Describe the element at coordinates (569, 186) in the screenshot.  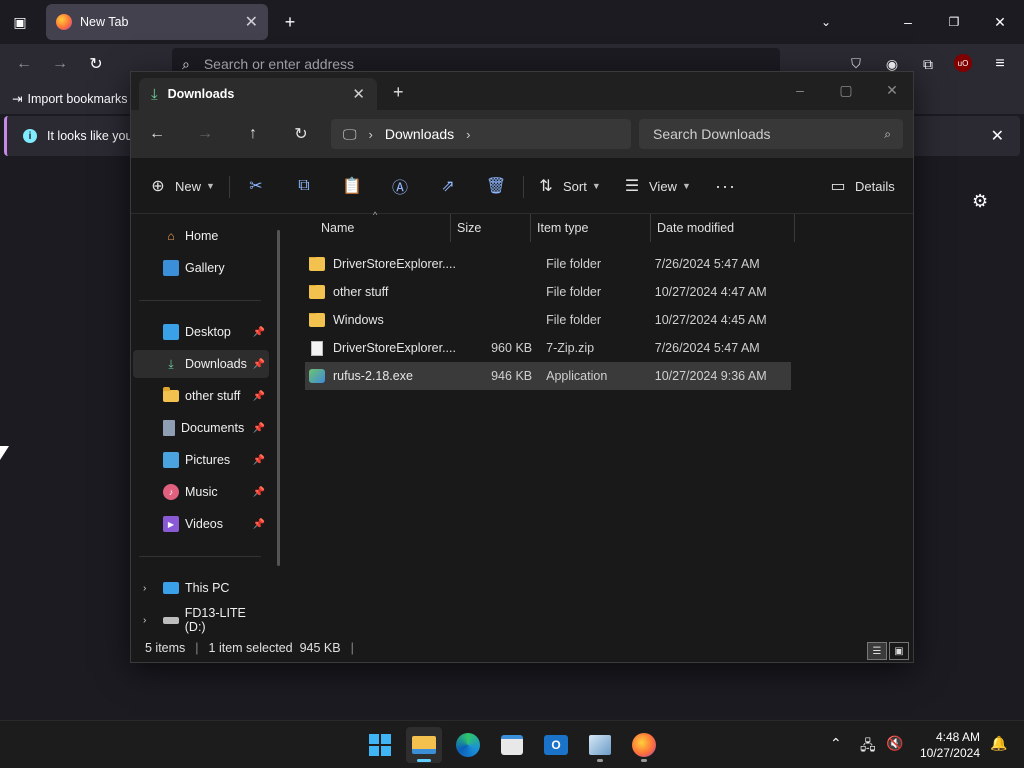
I see `sort-button: ⇅ Sort ▼` at that location.